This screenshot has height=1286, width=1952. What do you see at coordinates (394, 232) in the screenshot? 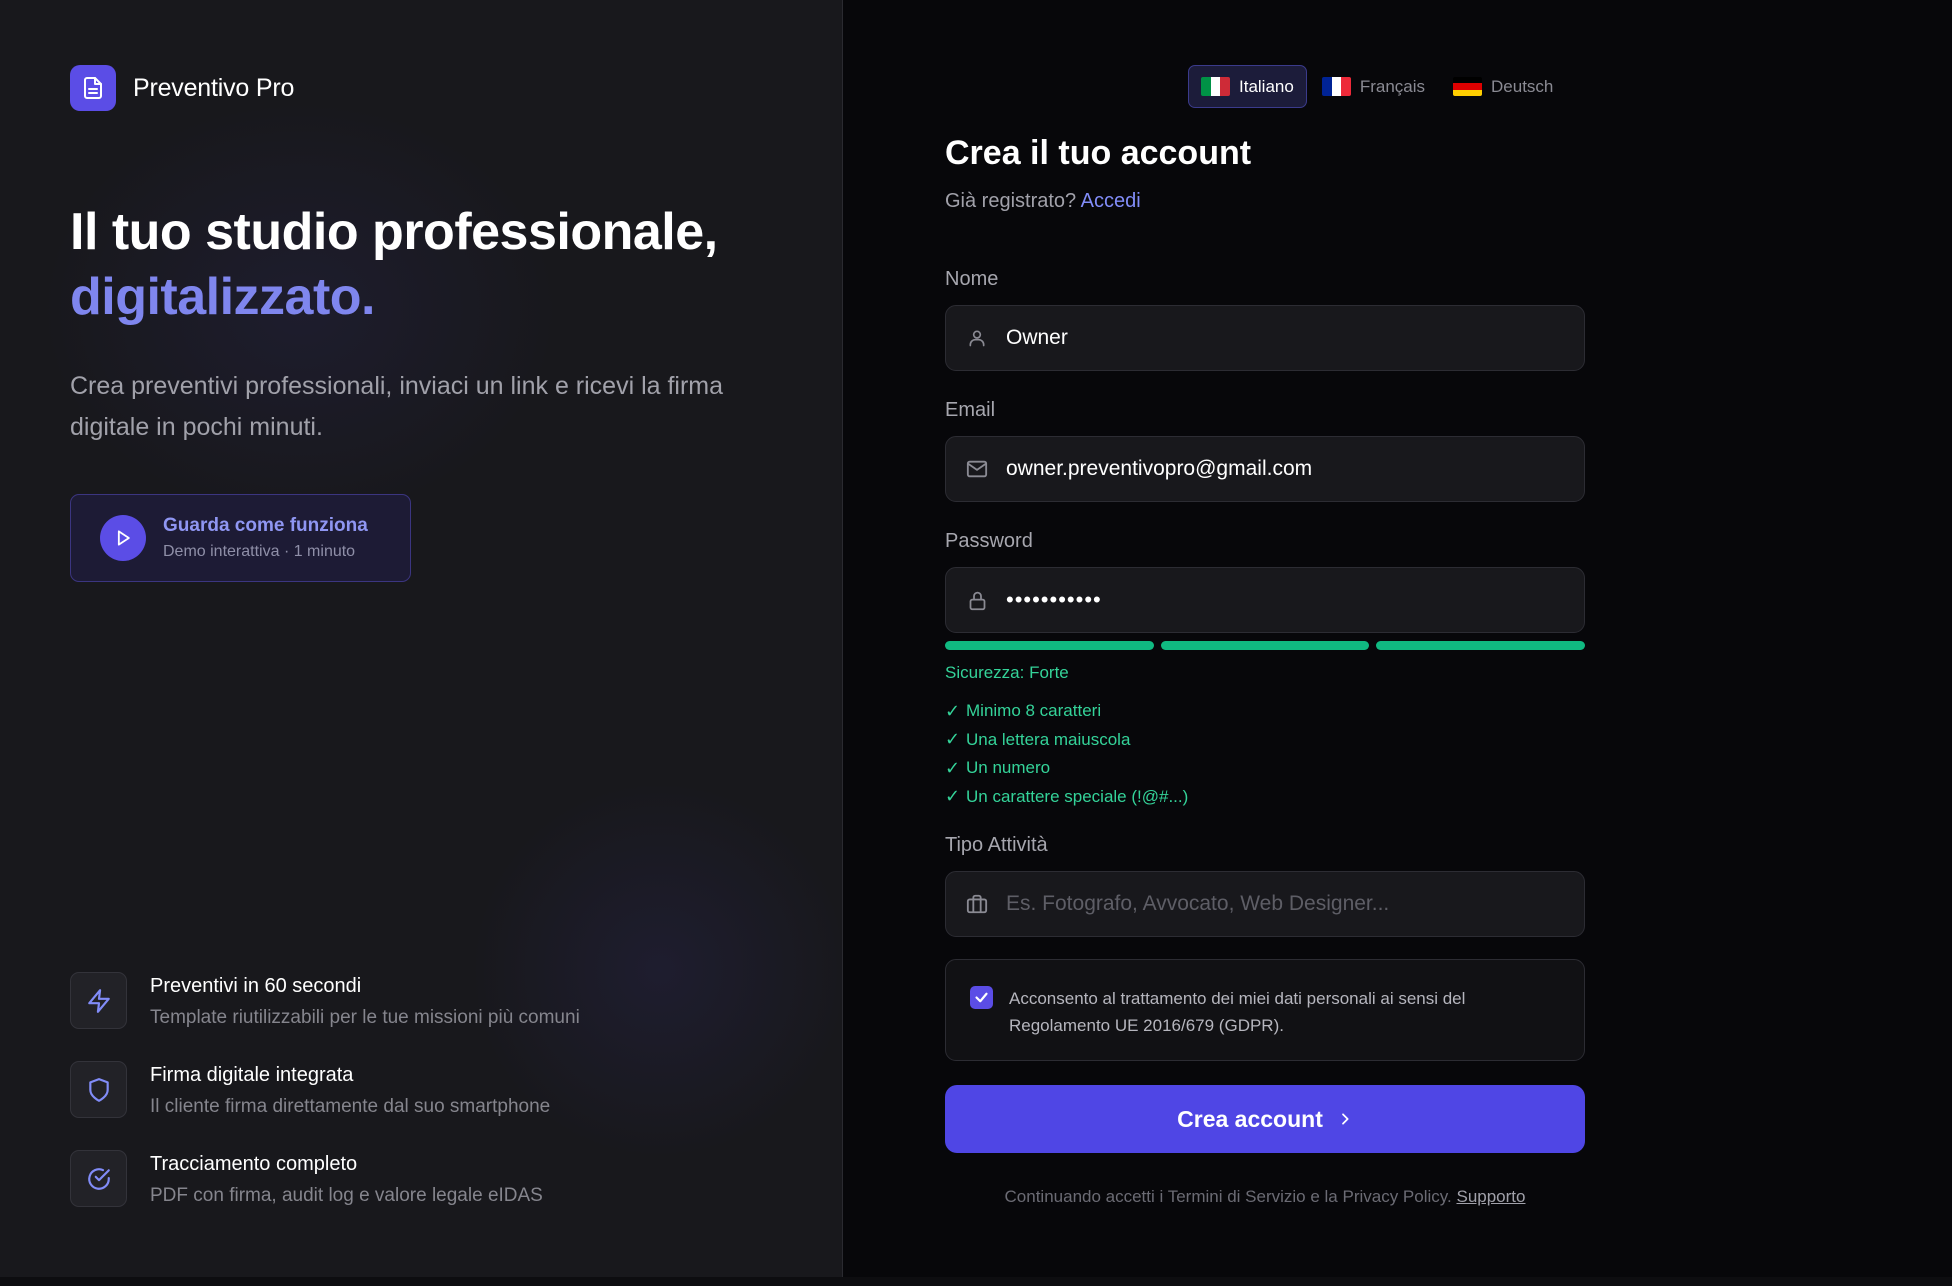
I see `hero-title-line1: Il tuo studio professionale,` at bounding box center [394, 232].